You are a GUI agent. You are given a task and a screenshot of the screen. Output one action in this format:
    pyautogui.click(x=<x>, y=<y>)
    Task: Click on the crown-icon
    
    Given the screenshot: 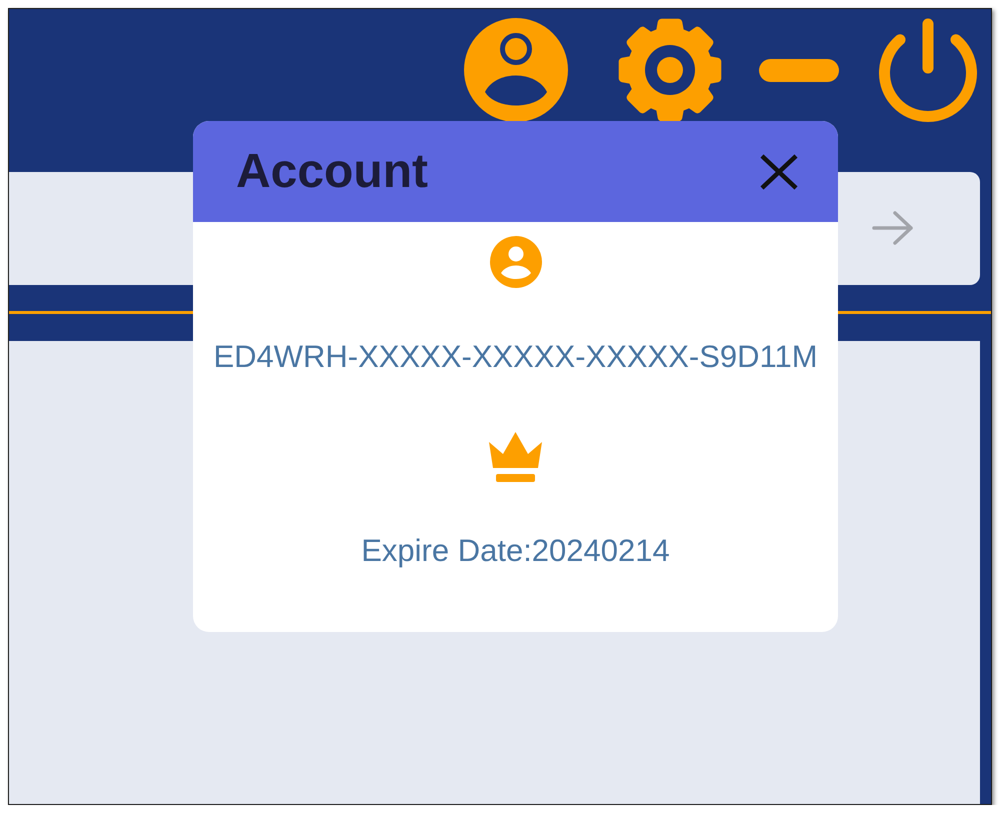 What is the action you would take?
    pyautogui.click(x=515, y=457)
    